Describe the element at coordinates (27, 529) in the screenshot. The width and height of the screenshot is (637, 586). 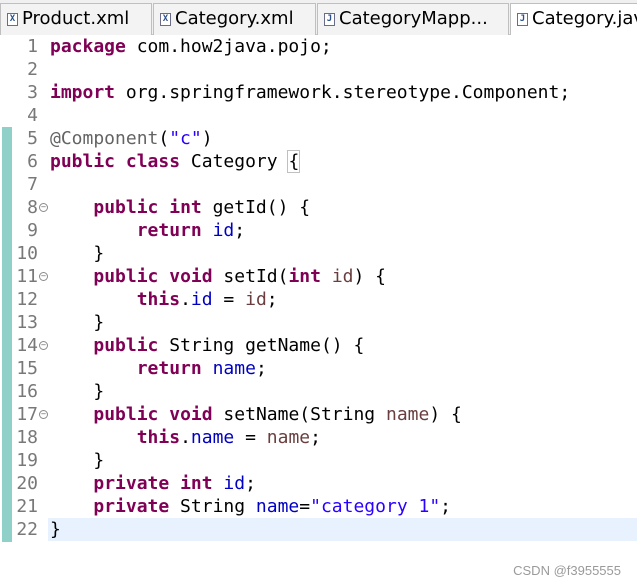
I see `line-number: 22` at that location.